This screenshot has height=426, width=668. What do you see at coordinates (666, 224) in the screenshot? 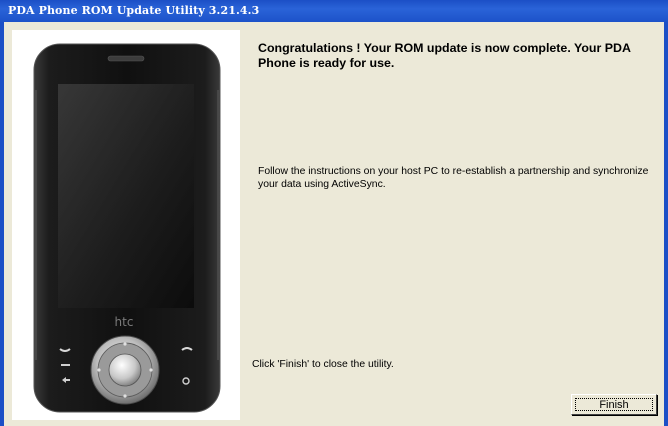
I see `window-frame-right` at bounding box center [666, 224].